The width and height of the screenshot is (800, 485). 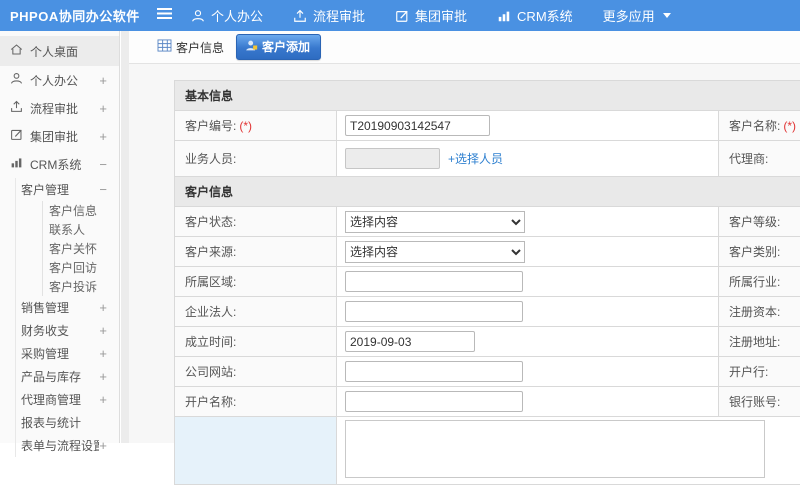 What do you see at coordinates (67, 307) in the screenshot?
I see `sidebar-item-sales-mgmt: 销售管理 +` at bounding box center [67, 307].